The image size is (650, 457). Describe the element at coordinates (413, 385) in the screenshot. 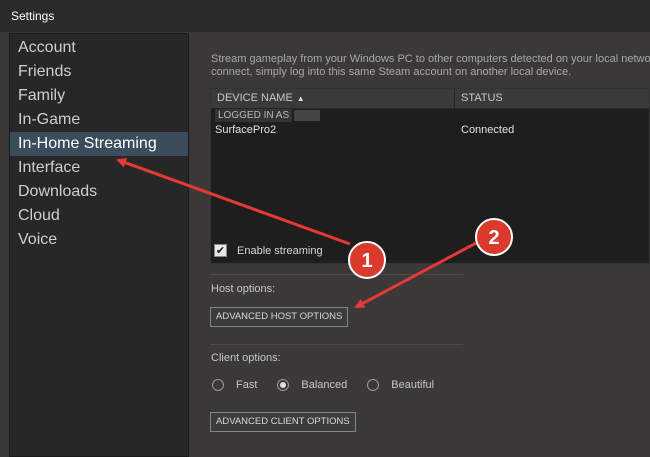

I see `radio-beautiful-label: Beautiful` at that location.